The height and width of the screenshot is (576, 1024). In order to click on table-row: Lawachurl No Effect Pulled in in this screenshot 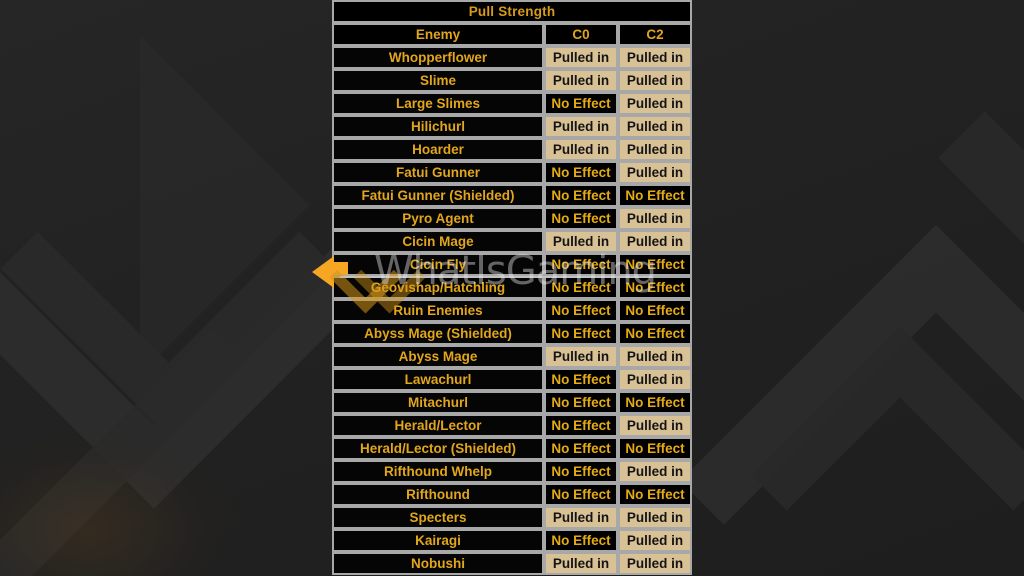, I will do `click(512, 379)`.